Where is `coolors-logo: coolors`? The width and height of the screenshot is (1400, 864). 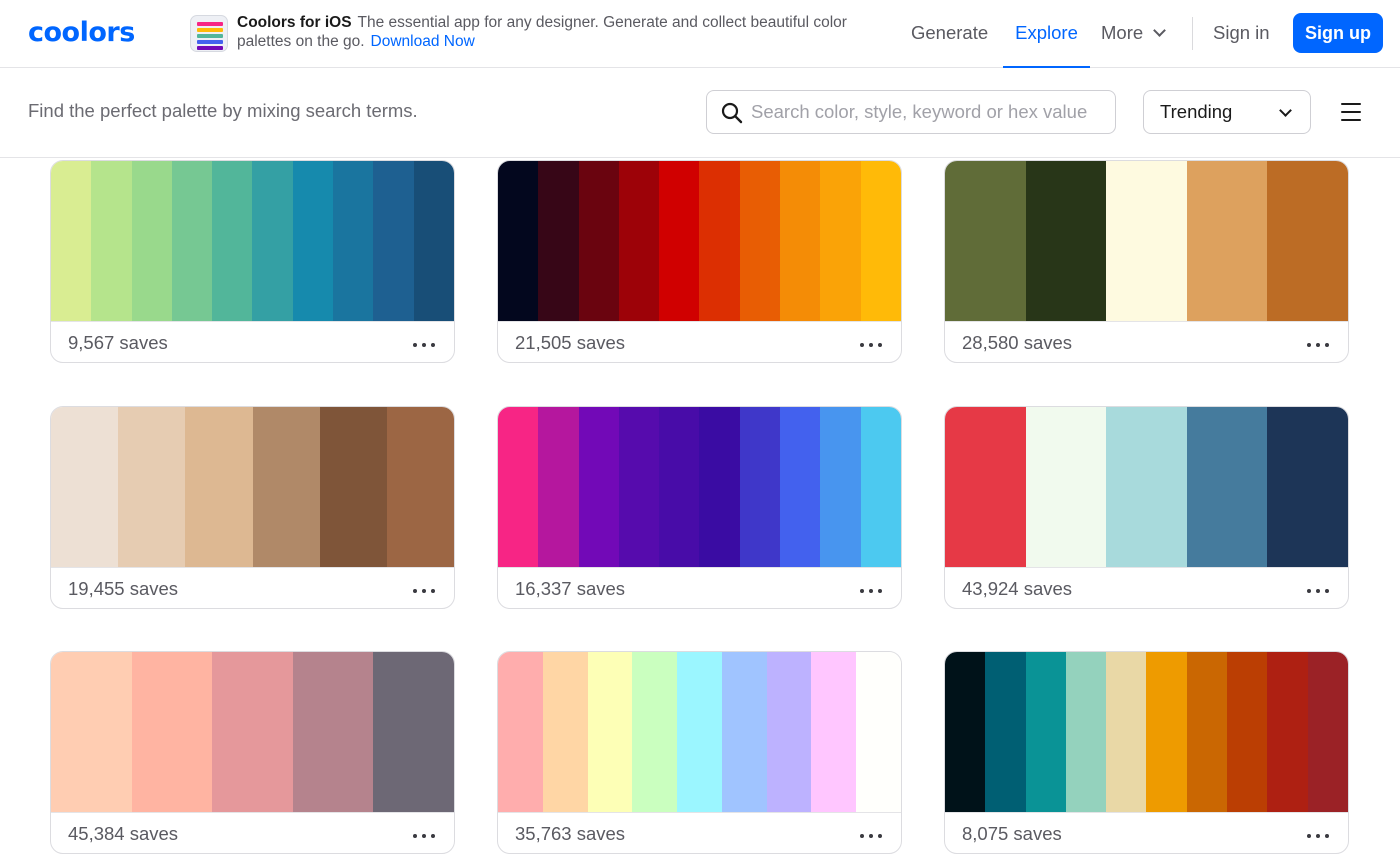 coolors-logo: coolors is located at coordinates (81, 33).